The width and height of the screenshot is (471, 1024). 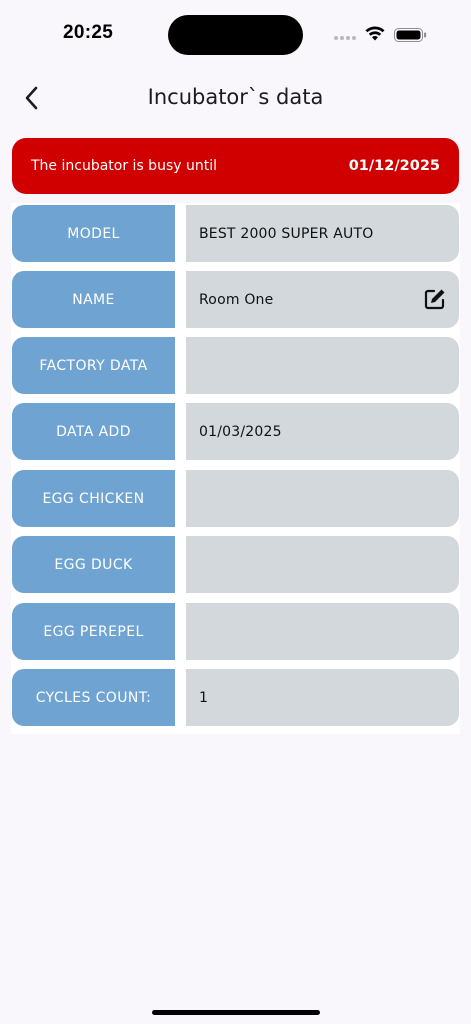 I want to click on row-value: BEST 2000 SUPER AUTO, so click(x=322, y=233).